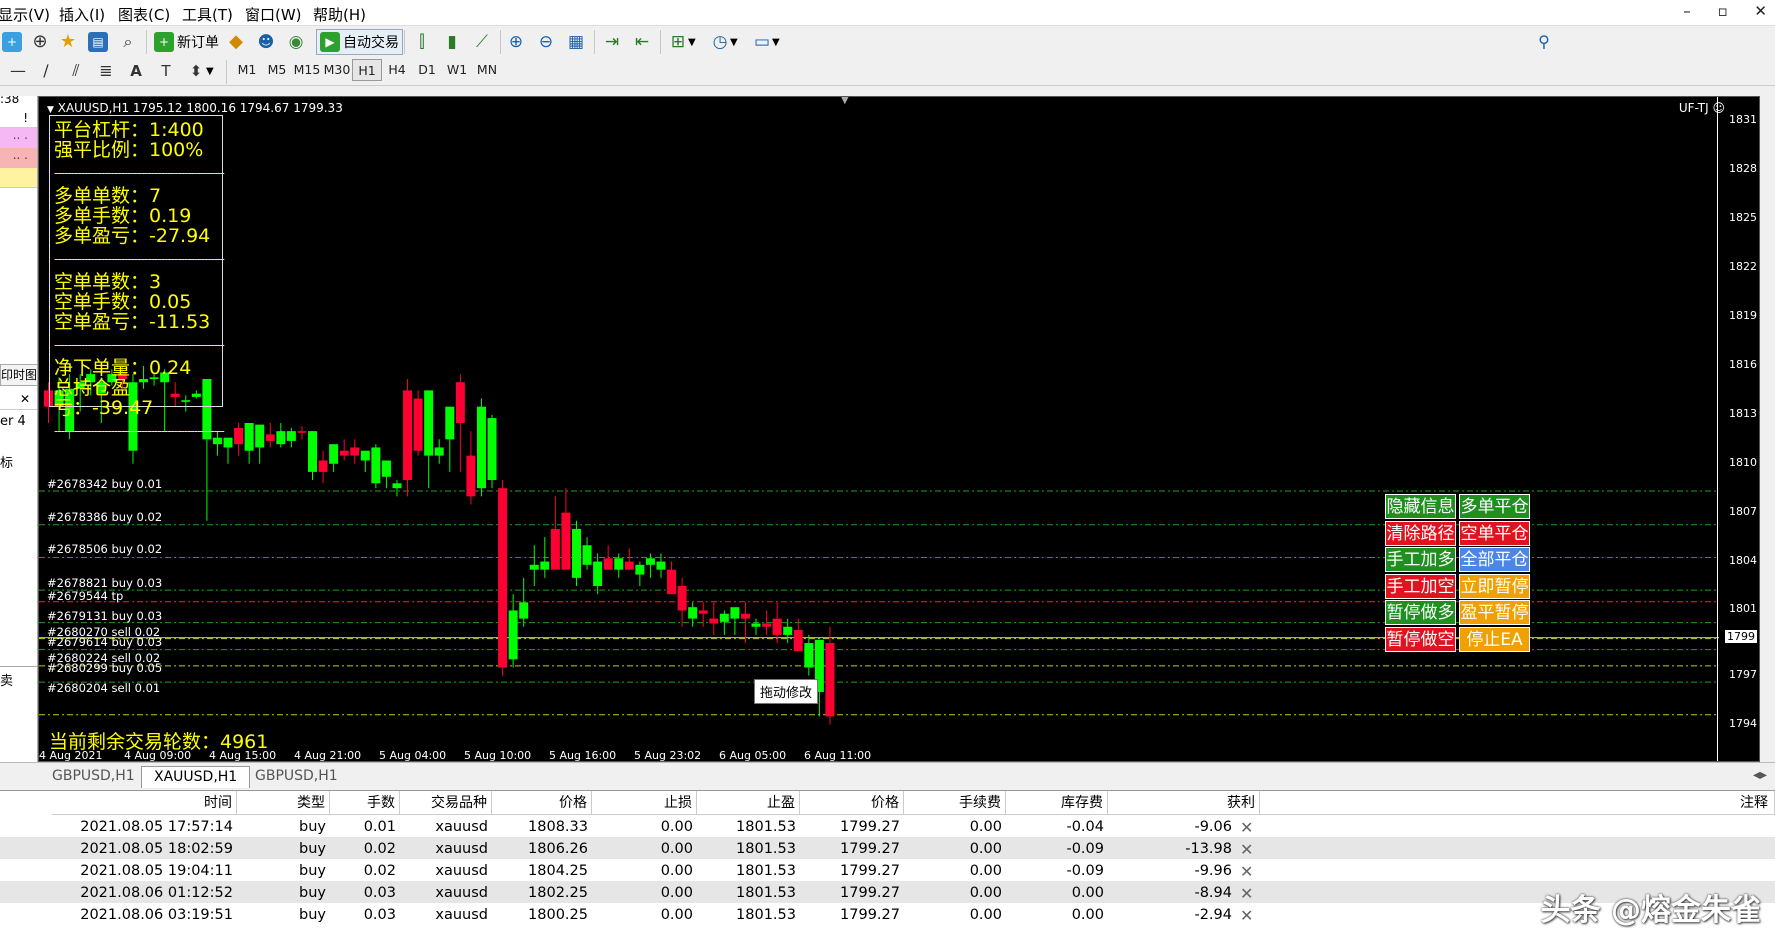 The image size is (1775, 939). Describe the element at coordinates (13, 421) in the screenshot. I see `expert-item: er 4` at that location.